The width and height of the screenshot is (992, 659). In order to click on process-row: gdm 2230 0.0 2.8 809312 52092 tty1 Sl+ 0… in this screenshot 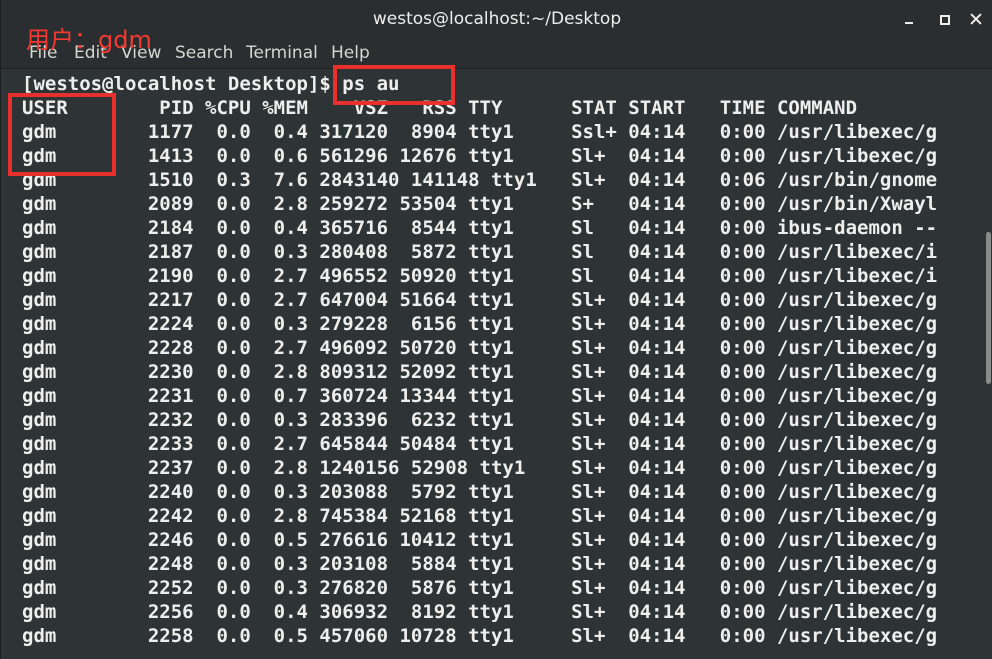, I will do `click(480, 372)`.